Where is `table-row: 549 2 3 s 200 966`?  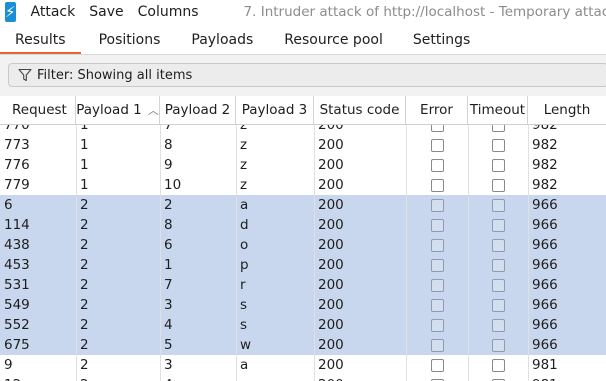
table-row: 549 2 3 s 200 966 is located at coordinates (303, 305).